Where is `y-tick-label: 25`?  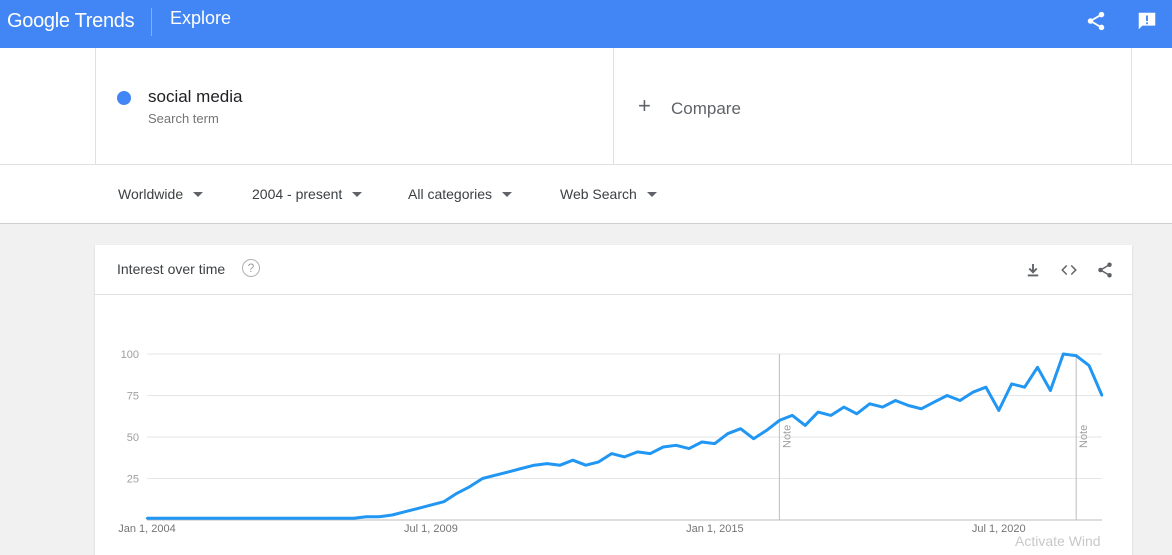
y-tick-label: 25 is located at coordinates (133, 480).